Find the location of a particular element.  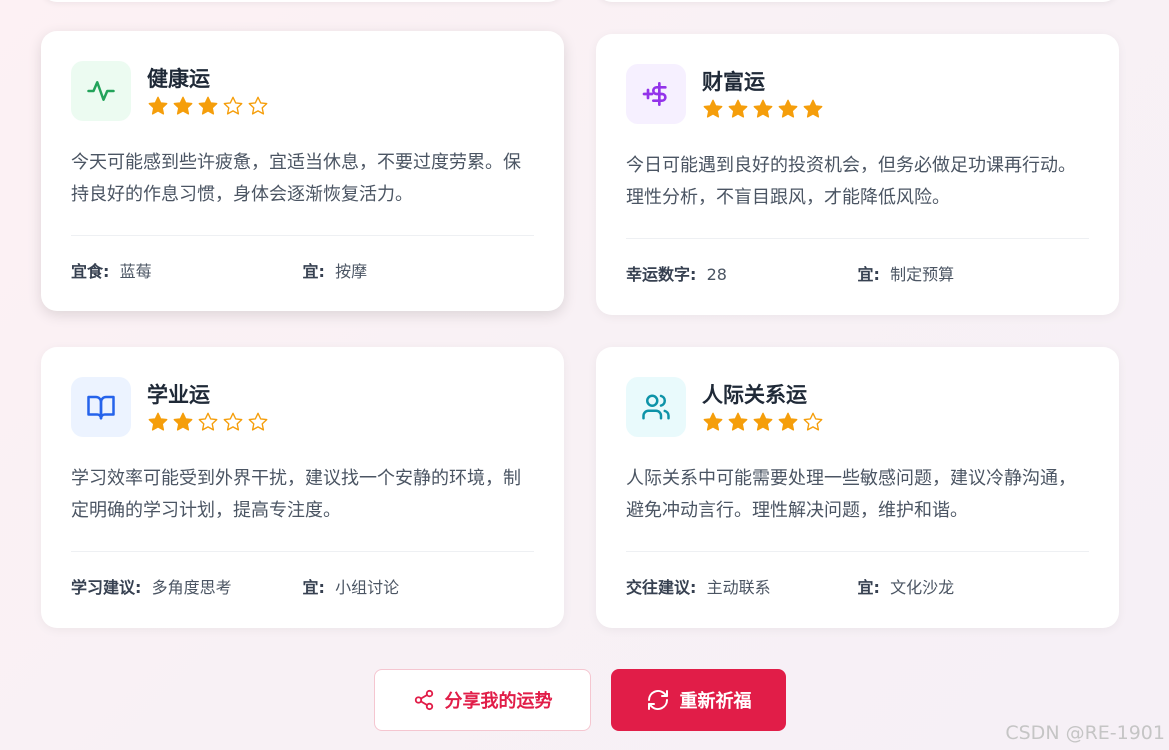

meta-value: 小组讨论 is located at coordinates (367, 587).